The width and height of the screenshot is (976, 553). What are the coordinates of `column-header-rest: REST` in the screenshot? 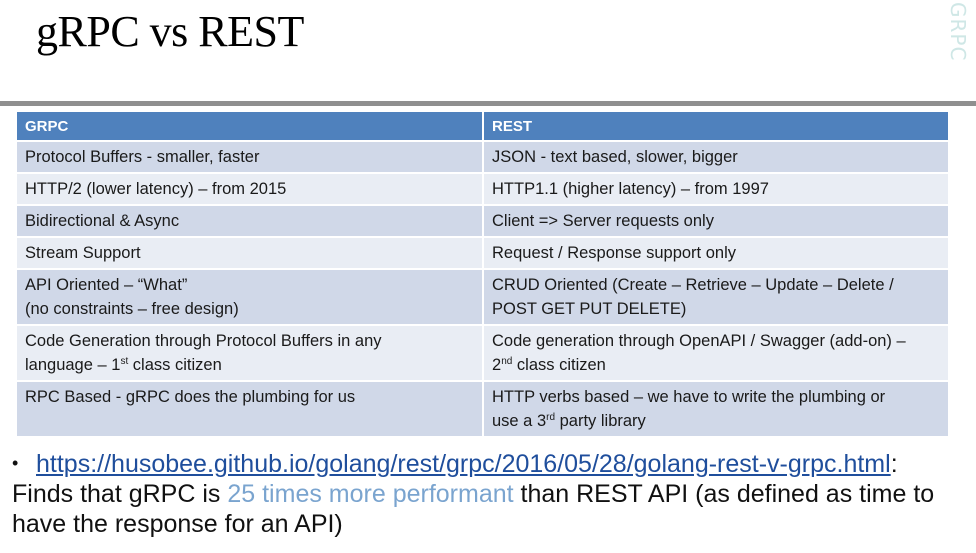 It's located at (716, 126).